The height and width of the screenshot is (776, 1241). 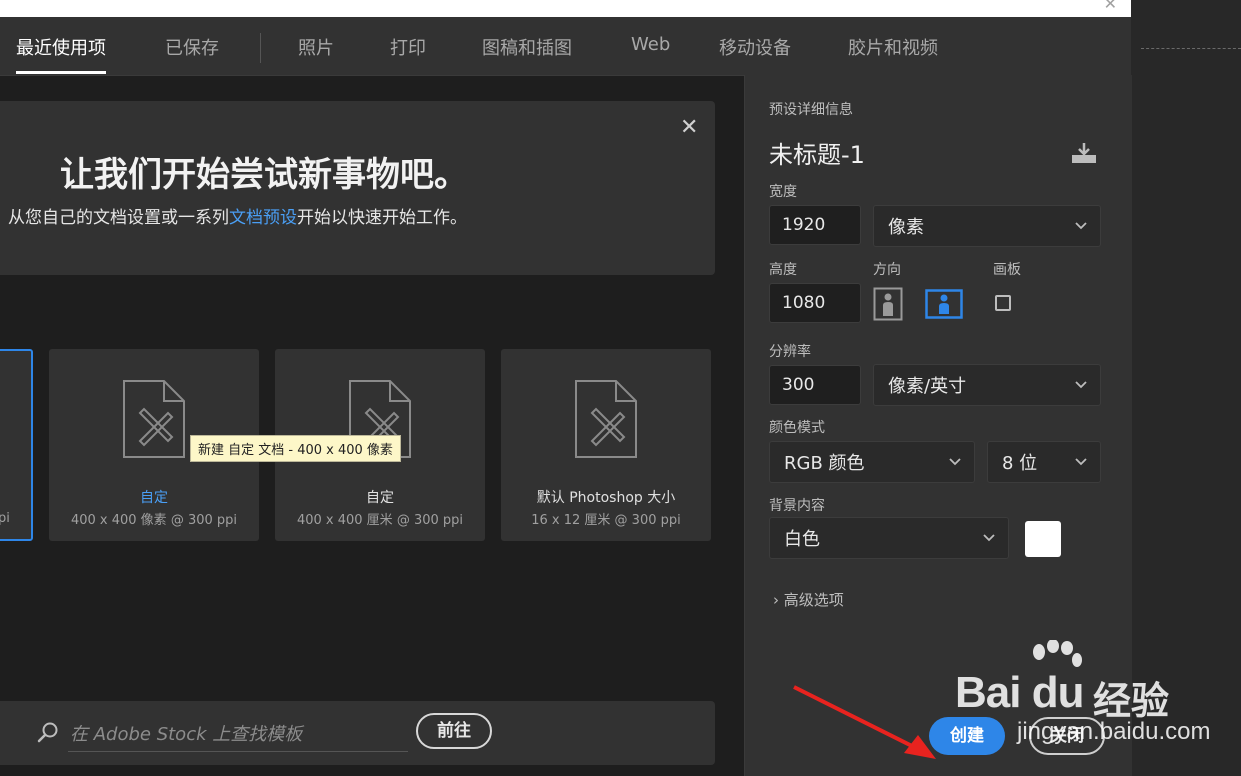 I want to click on stock-search-bar: 前往, so click(x=357, y=733).